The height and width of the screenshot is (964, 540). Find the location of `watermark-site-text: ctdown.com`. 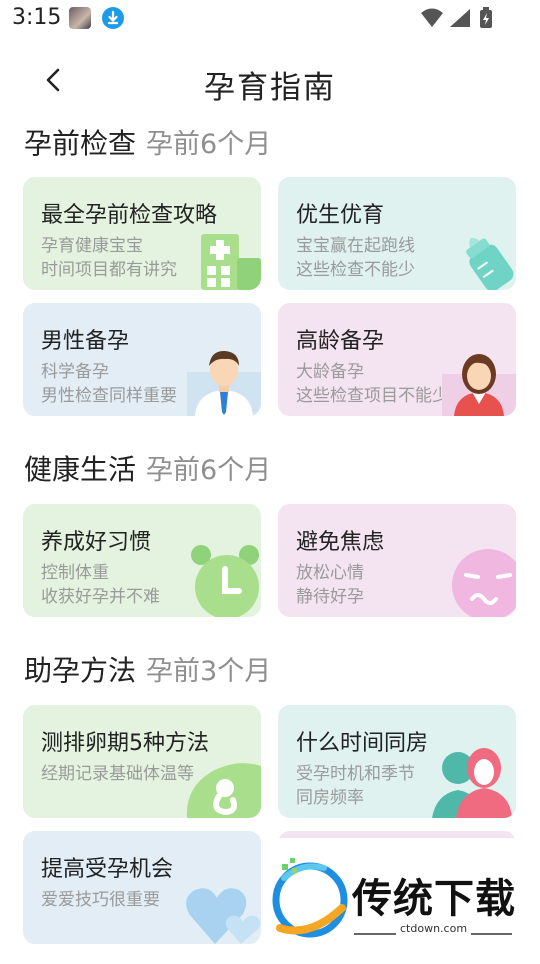

watermark-site-text: ctdown.com is located at coordinates (434, 928).